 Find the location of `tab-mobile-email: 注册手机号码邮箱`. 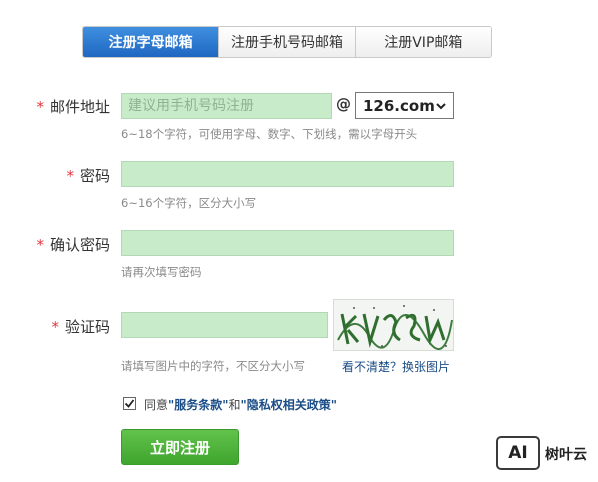

tab-mobile-email: 注册手机号码邮箱 is located at coordinates (286, 42).